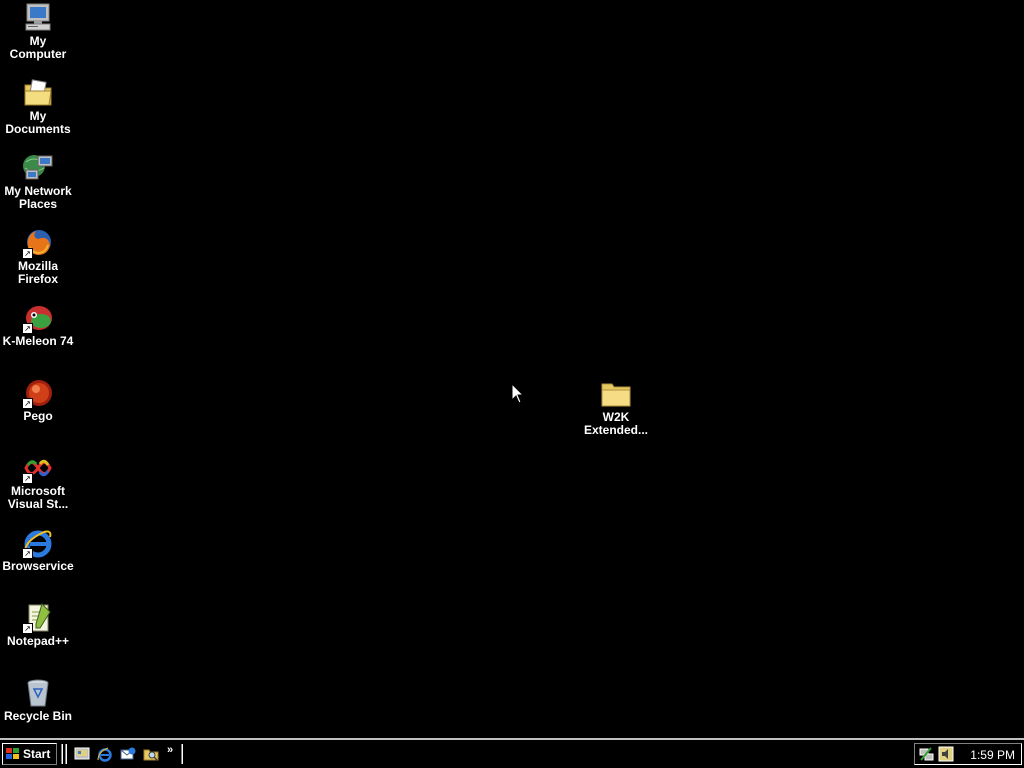  I want to click on start-label: Start, so click(37, 754).